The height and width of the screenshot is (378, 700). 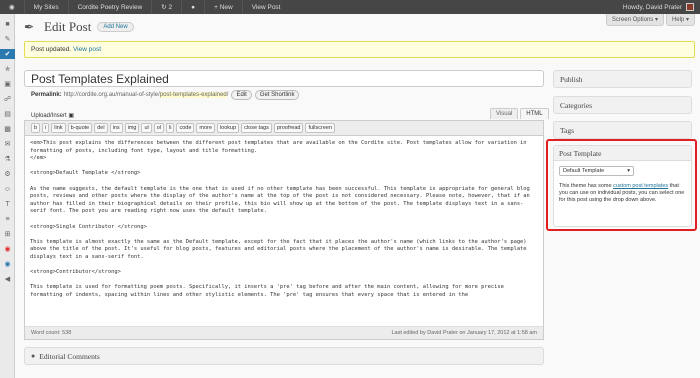 I want to click on quicktag-button: link, so click(x=58, y=128).